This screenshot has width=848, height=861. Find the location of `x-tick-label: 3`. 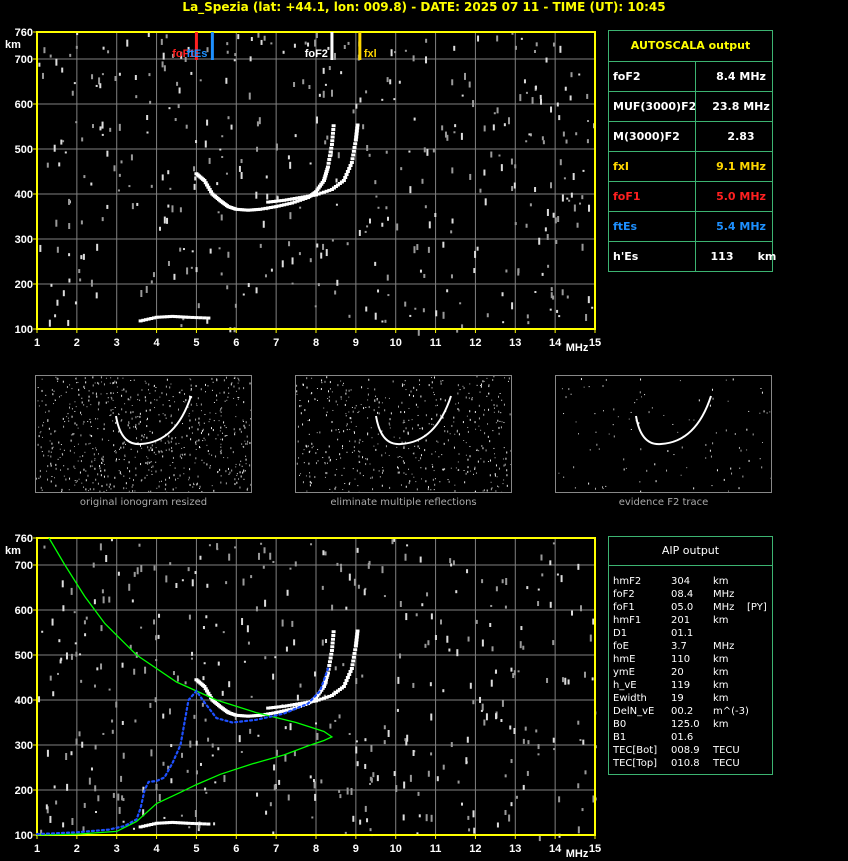

x-tick-label: 3 is located at coordinates (117, 849).